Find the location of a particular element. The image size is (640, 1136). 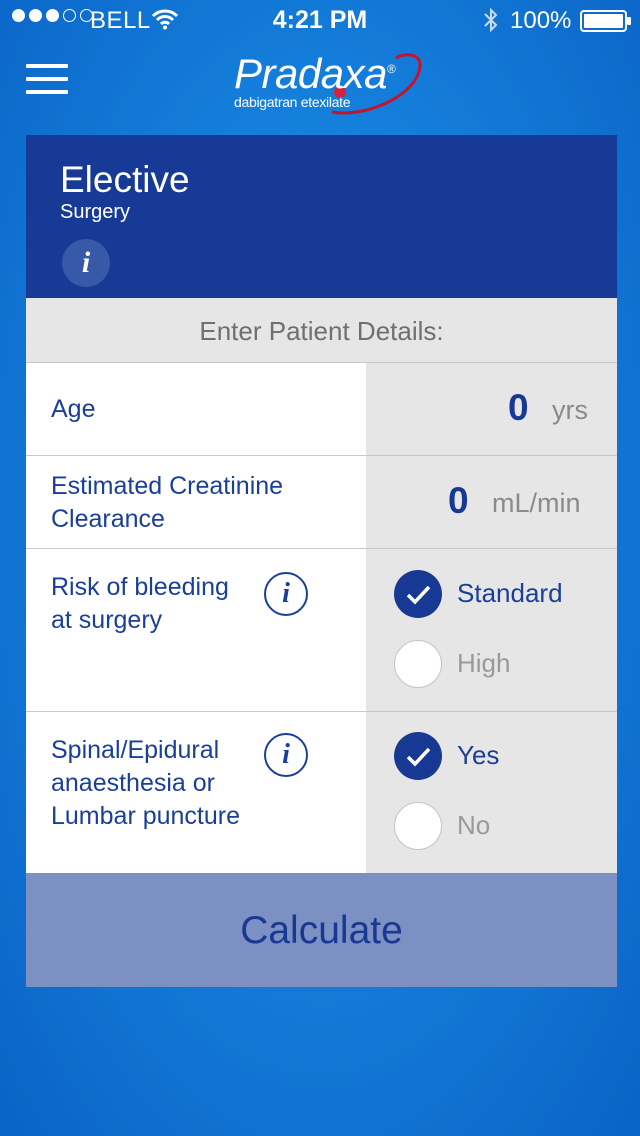

anaesthesia-label-line2: anaesthesia or is located at coordinates (133, 783).